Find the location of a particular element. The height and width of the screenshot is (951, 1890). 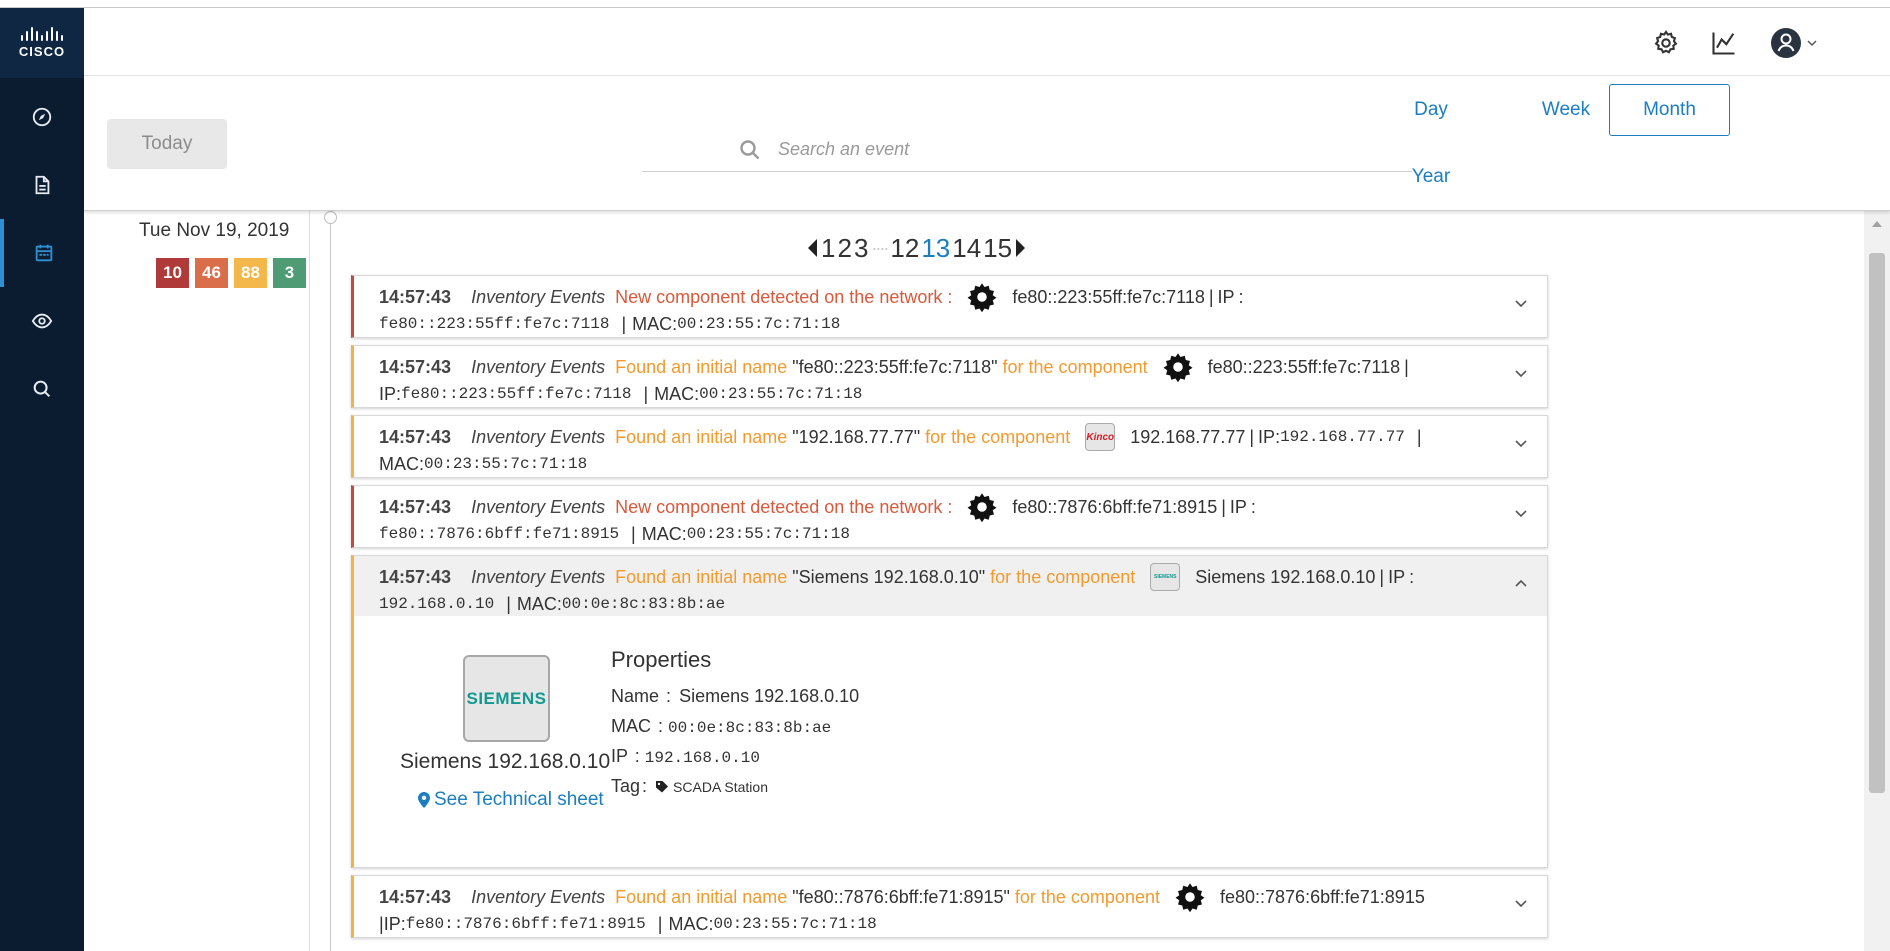

component-kinco-icon: Kinco is located at coordinates (1100, 437).